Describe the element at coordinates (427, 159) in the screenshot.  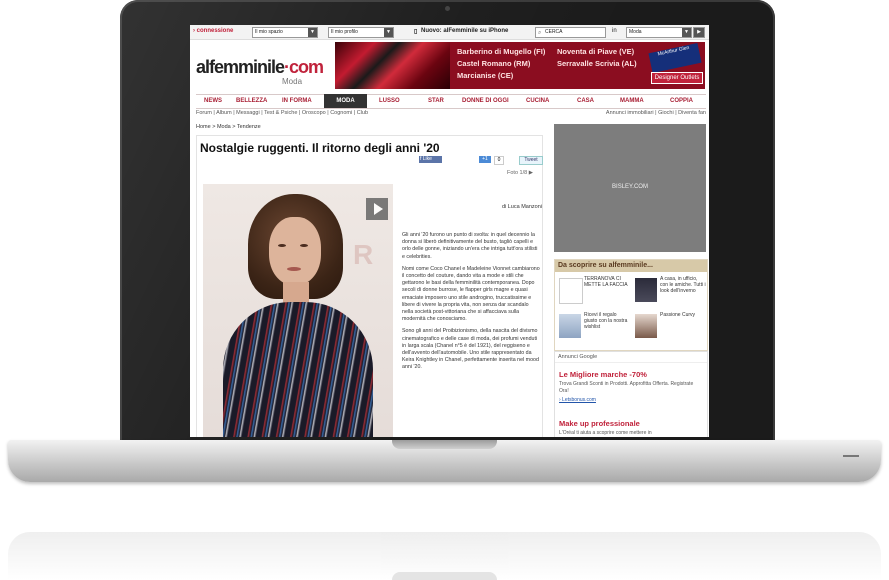
I see `like-label: Like` at that location.